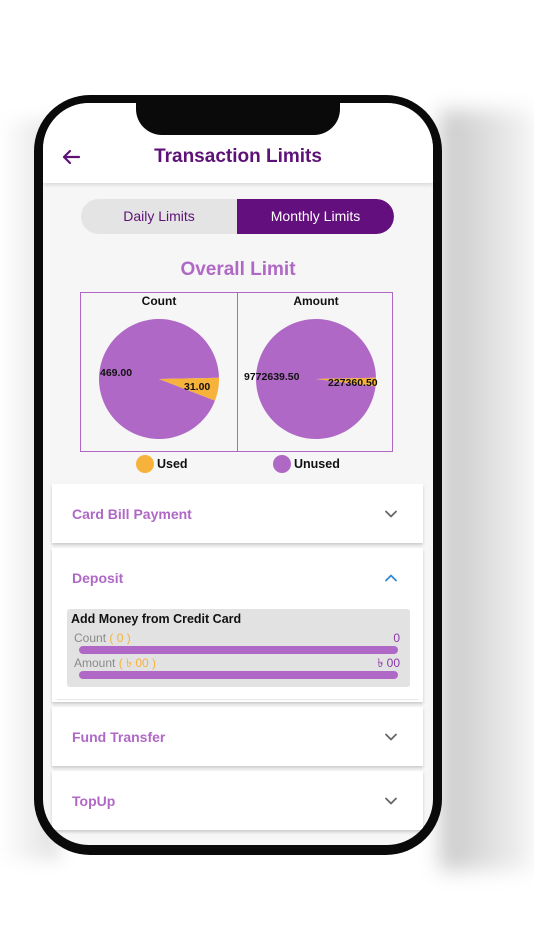 The width and height of the screenshot is (534, 950). I want to click on amount-chart-title: Amount, so click(316, 301).